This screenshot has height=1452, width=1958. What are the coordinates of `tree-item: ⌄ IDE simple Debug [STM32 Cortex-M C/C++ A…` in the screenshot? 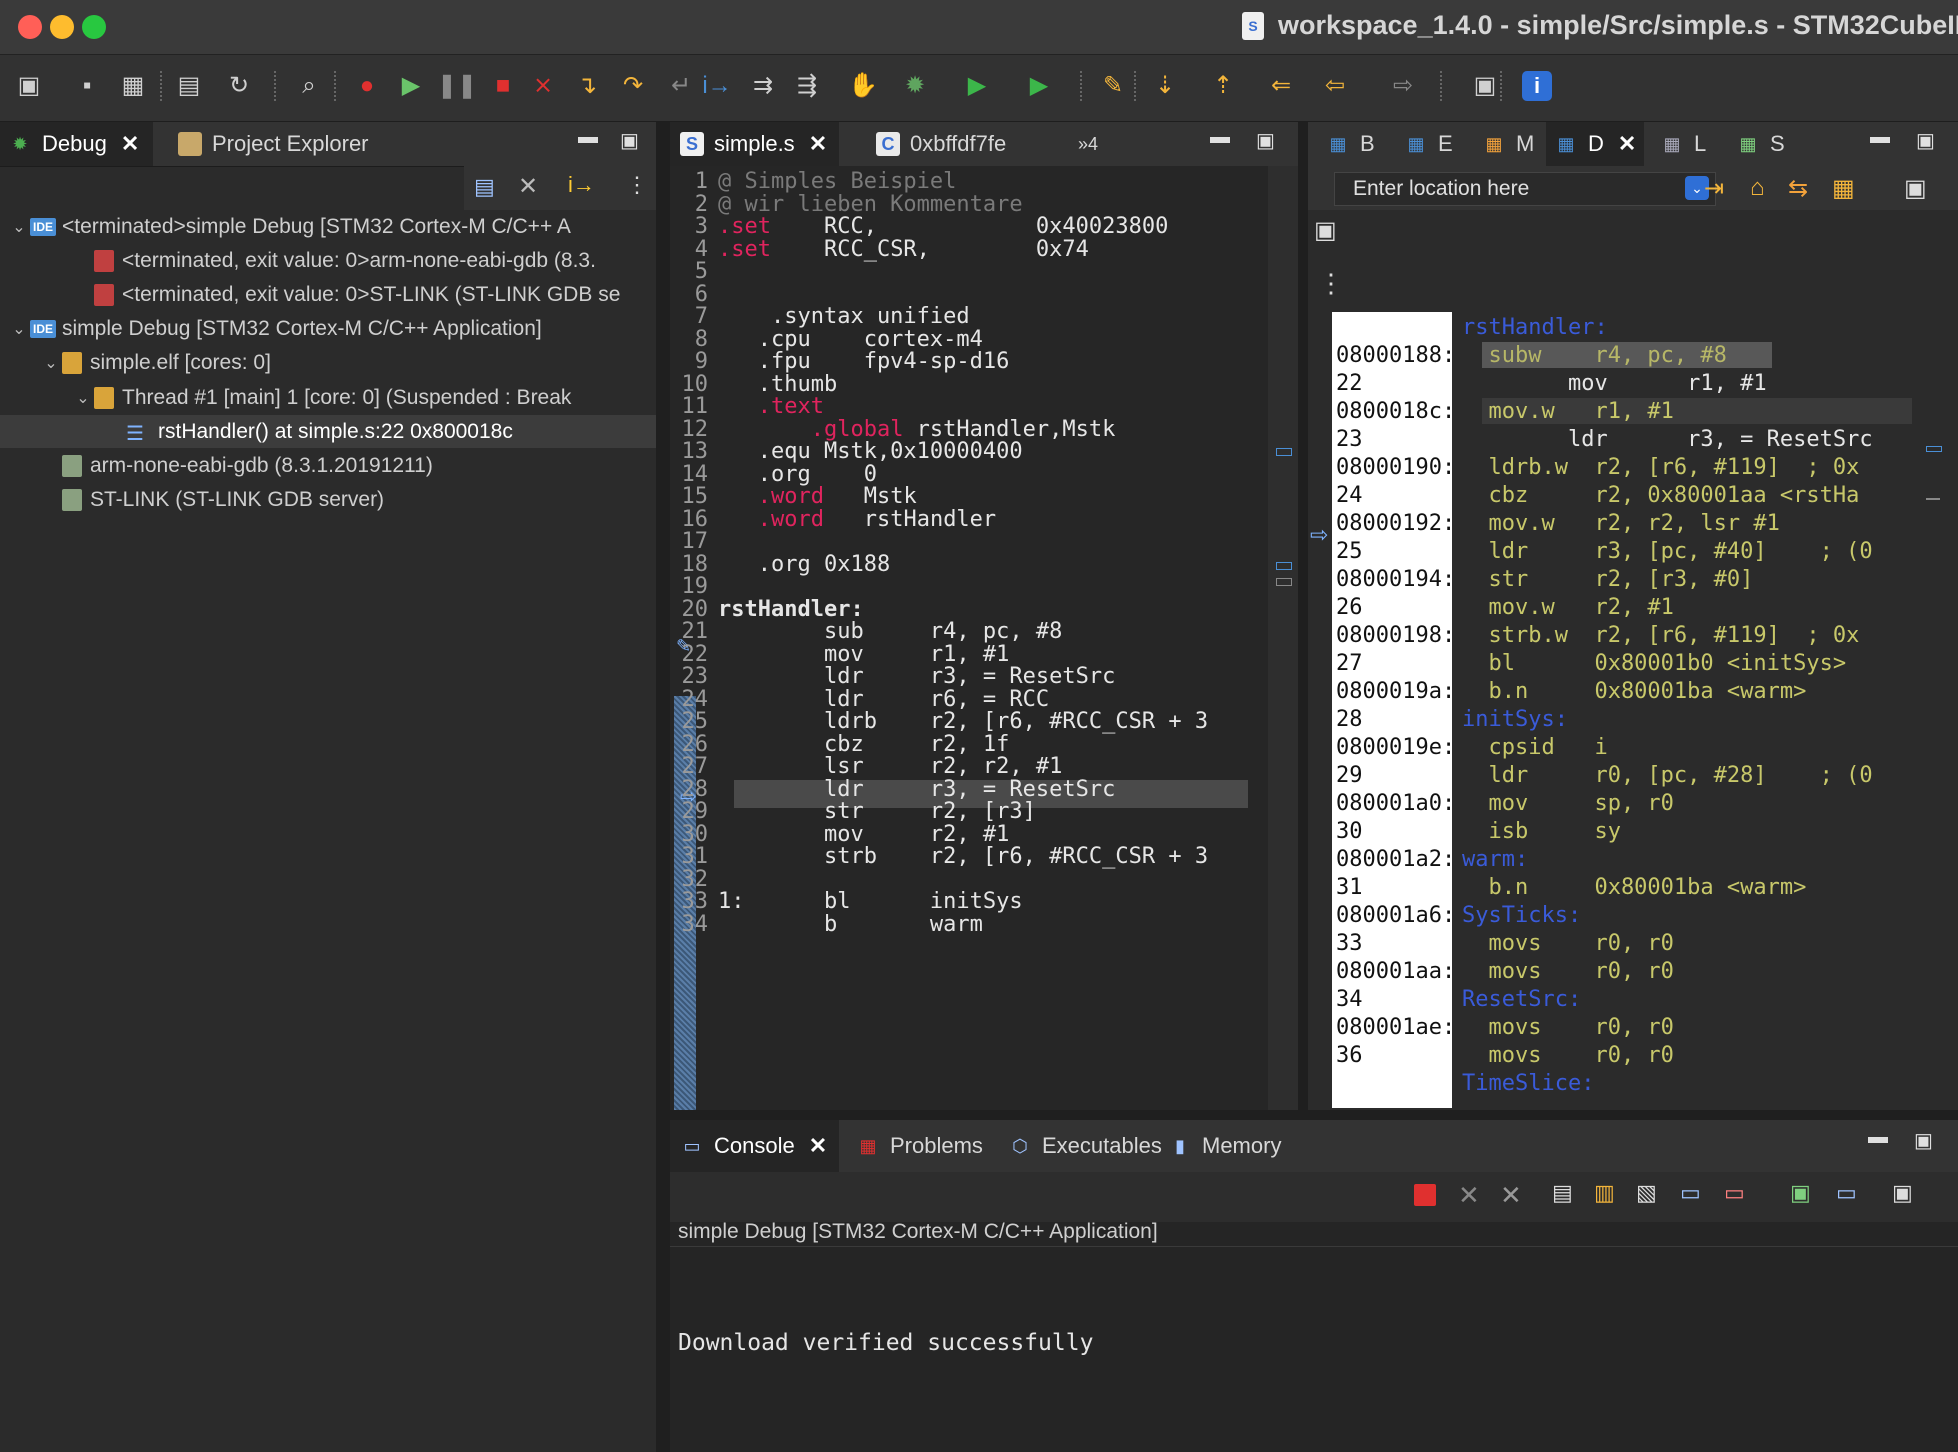 It's located at (328, 329).